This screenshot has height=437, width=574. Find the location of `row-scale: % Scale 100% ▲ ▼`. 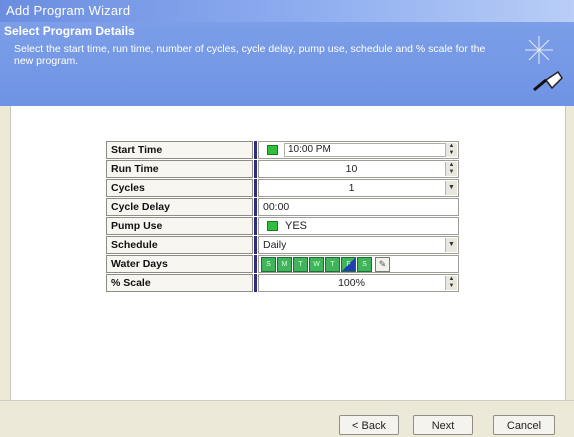

row-scale: % Scale 100% ▲ ▼ is located at coordinates (282, 283).